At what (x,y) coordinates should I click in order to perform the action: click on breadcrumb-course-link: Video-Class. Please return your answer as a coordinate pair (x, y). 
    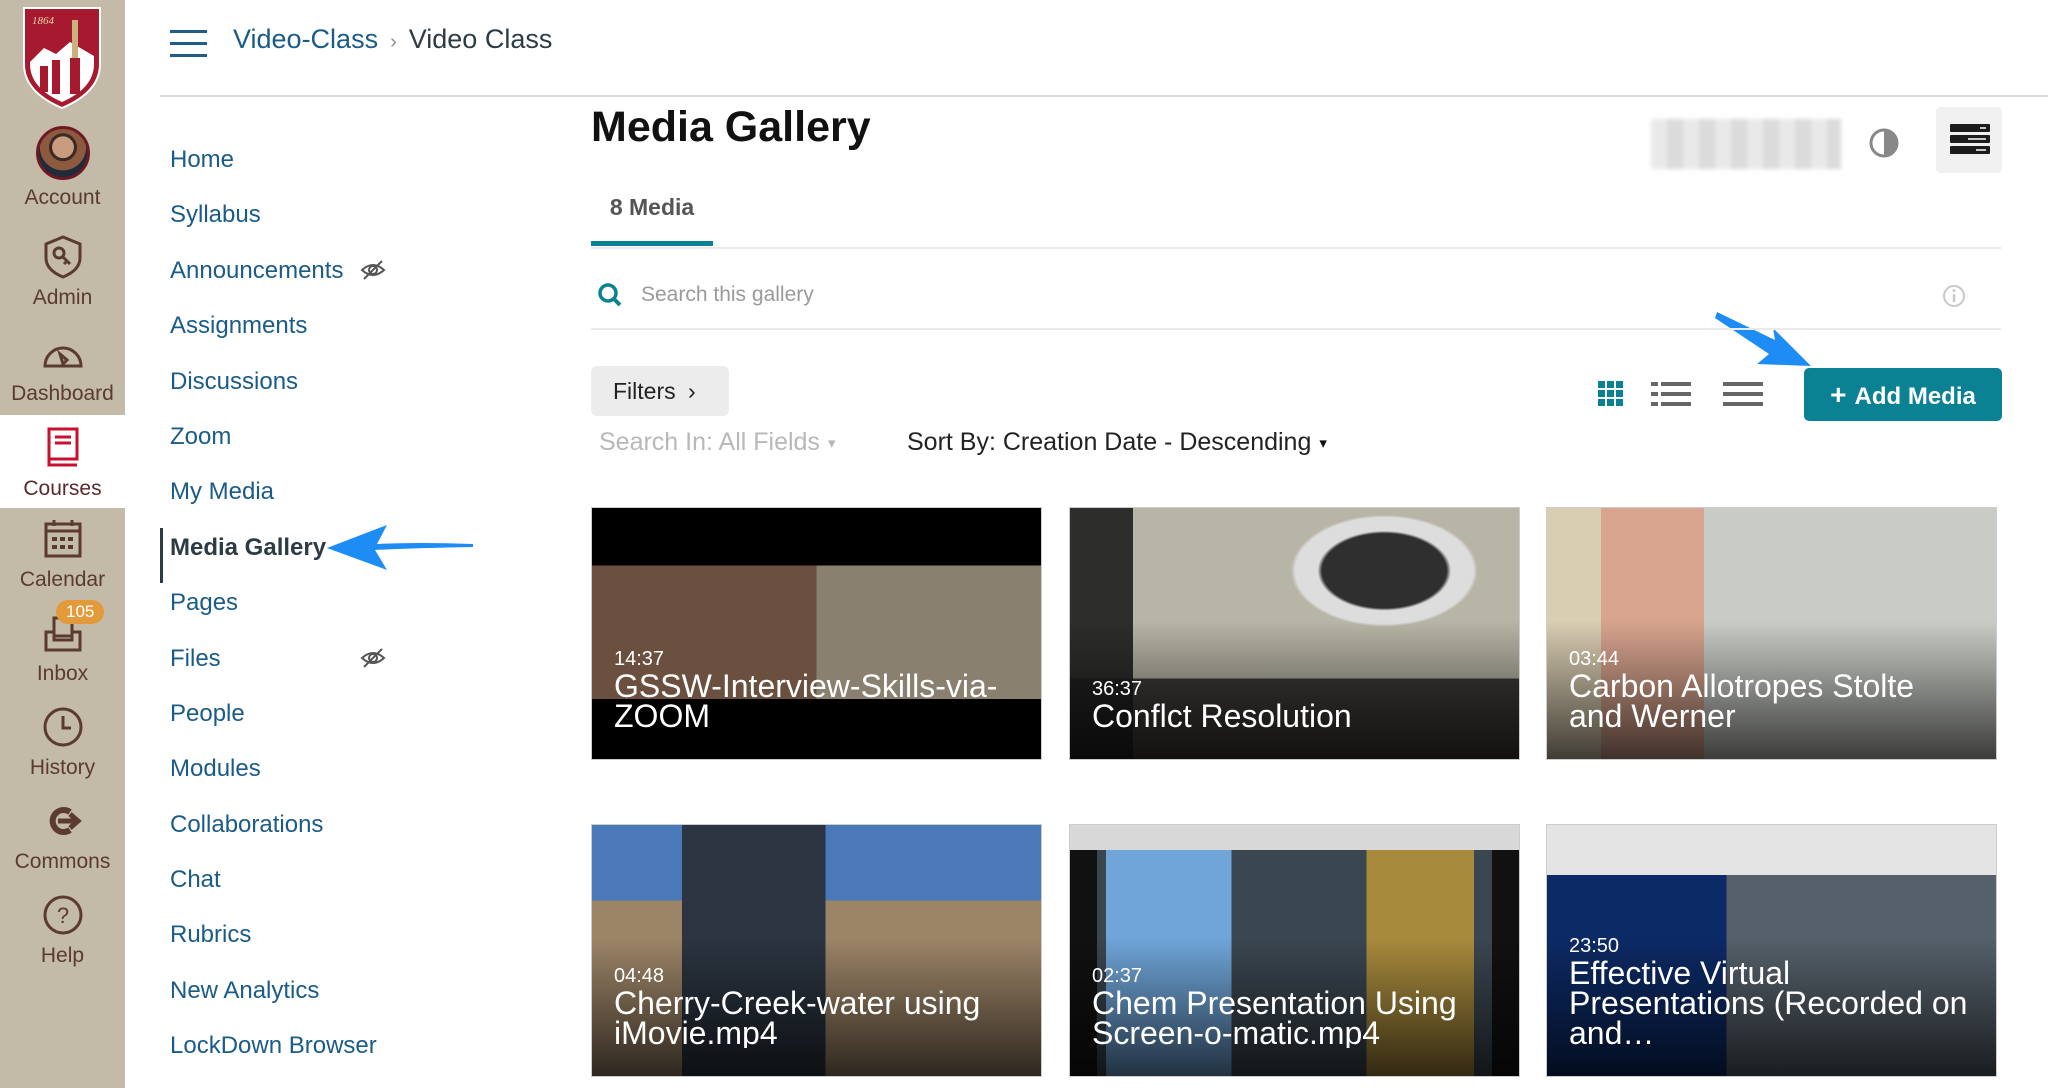
    Looking at the image, I should click on (305, 39).